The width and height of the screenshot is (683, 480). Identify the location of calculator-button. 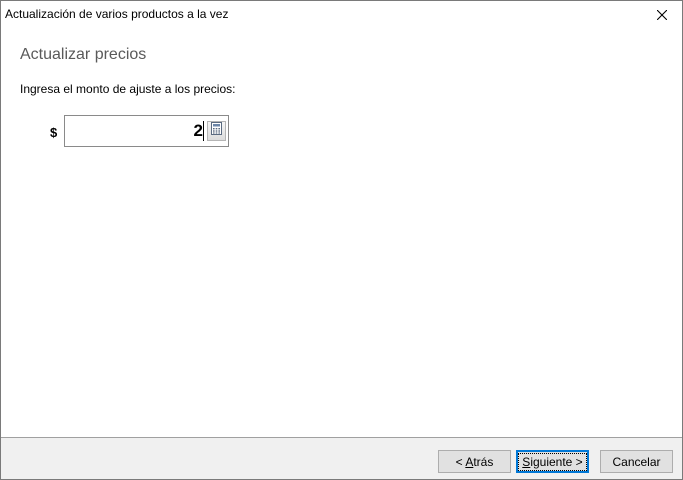
(216, 131).